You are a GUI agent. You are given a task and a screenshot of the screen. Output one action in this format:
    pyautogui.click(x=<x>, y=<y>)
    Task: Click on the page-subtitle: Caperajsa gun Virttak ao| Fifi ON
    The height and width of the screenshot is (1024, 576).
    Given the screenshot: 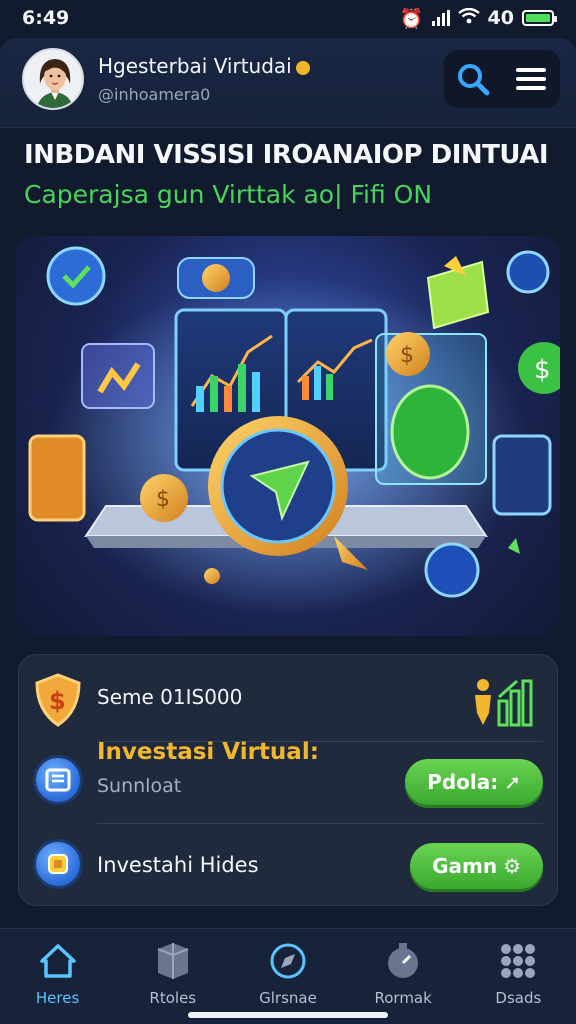 What is the action you would take?
    pyautogui.click(x=228, y=194)
    